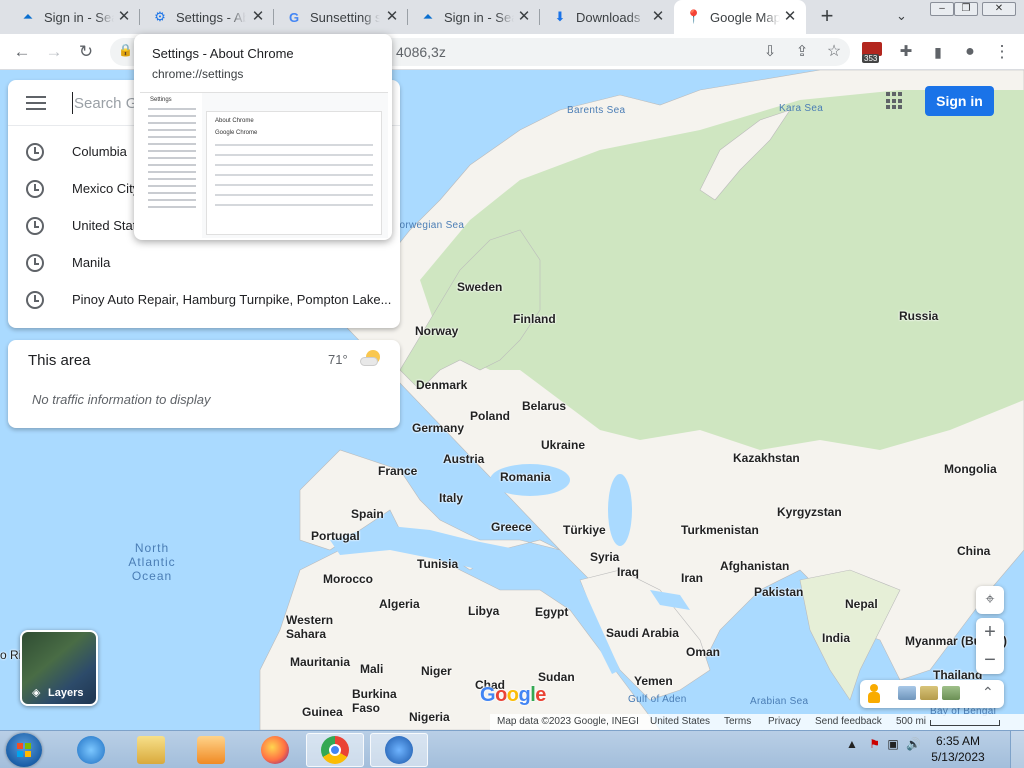  Describe the element at coordinates (54, 52) in the screenshot. I see `forward-button: →` at that location.